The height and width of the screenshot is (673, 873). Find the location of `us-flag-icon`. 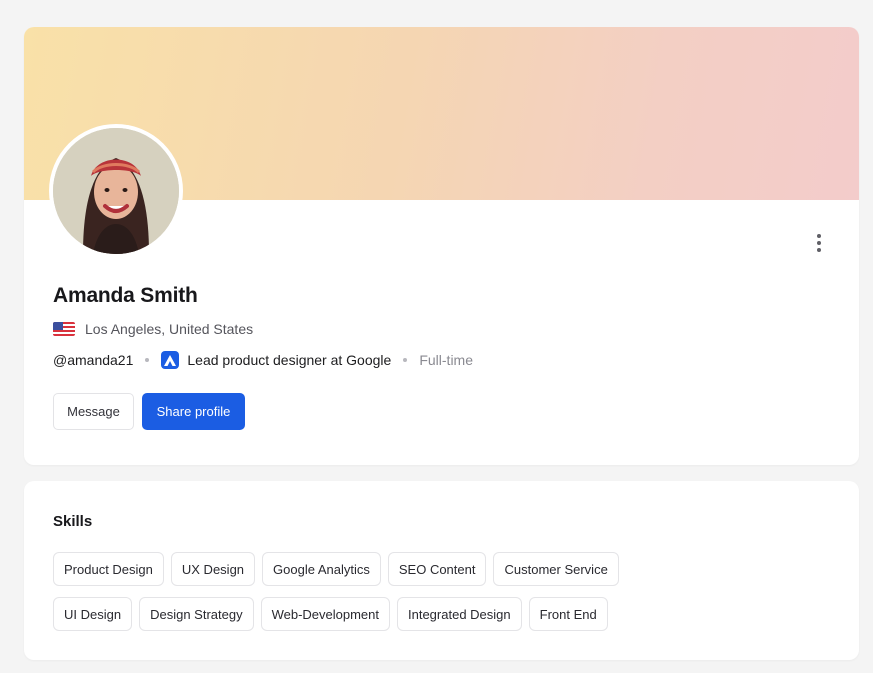

us-flag-icon is located at coordinates (64, 329).